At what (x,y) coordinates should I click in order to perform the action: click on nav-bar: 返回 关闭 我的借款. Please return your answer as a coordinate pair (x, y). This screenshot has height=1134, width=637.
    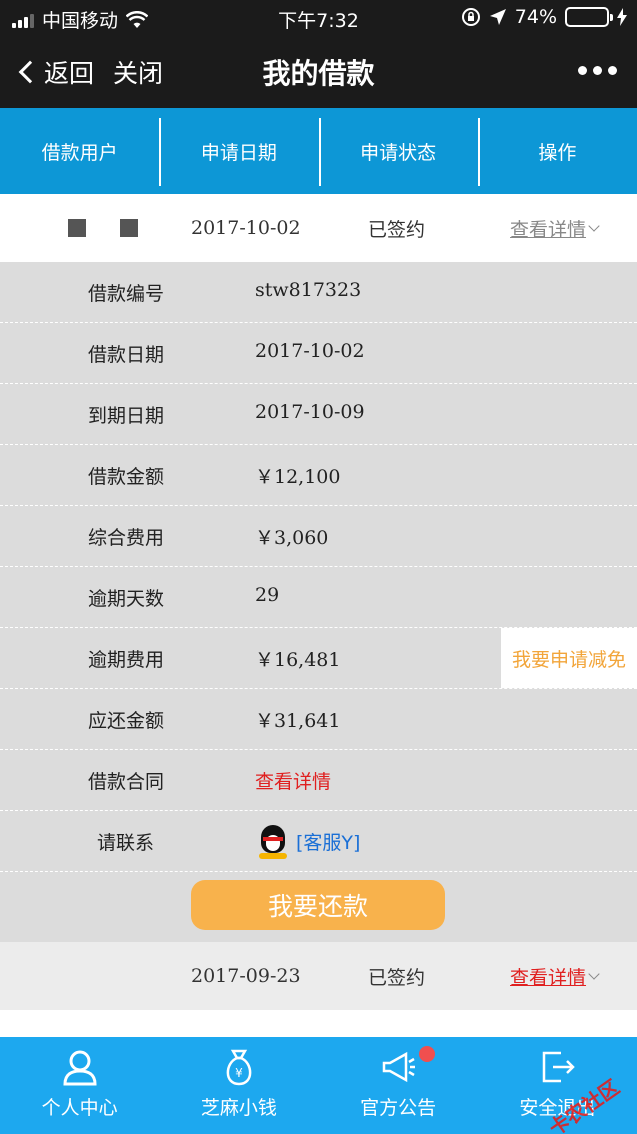
    Looking at the image, I should click on (318, 72).